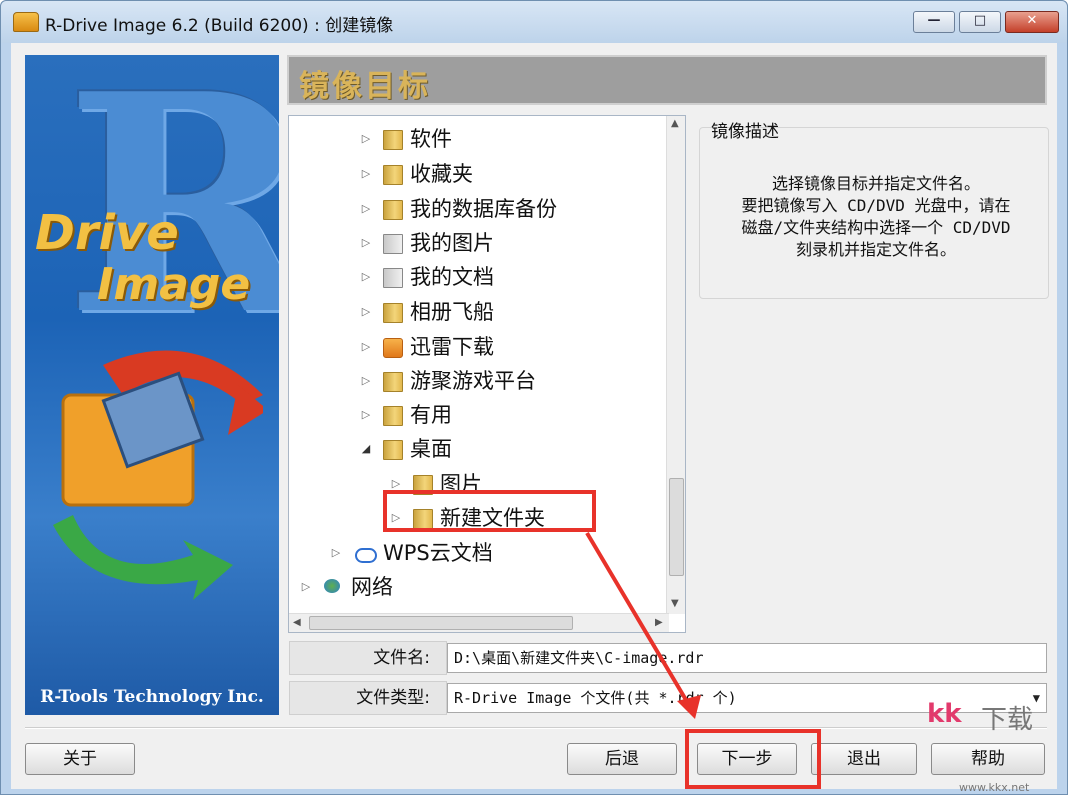 The height and width of the screenshot is (797, 1070). I want to click on annotation-arrow-icon, so click(643, 625).